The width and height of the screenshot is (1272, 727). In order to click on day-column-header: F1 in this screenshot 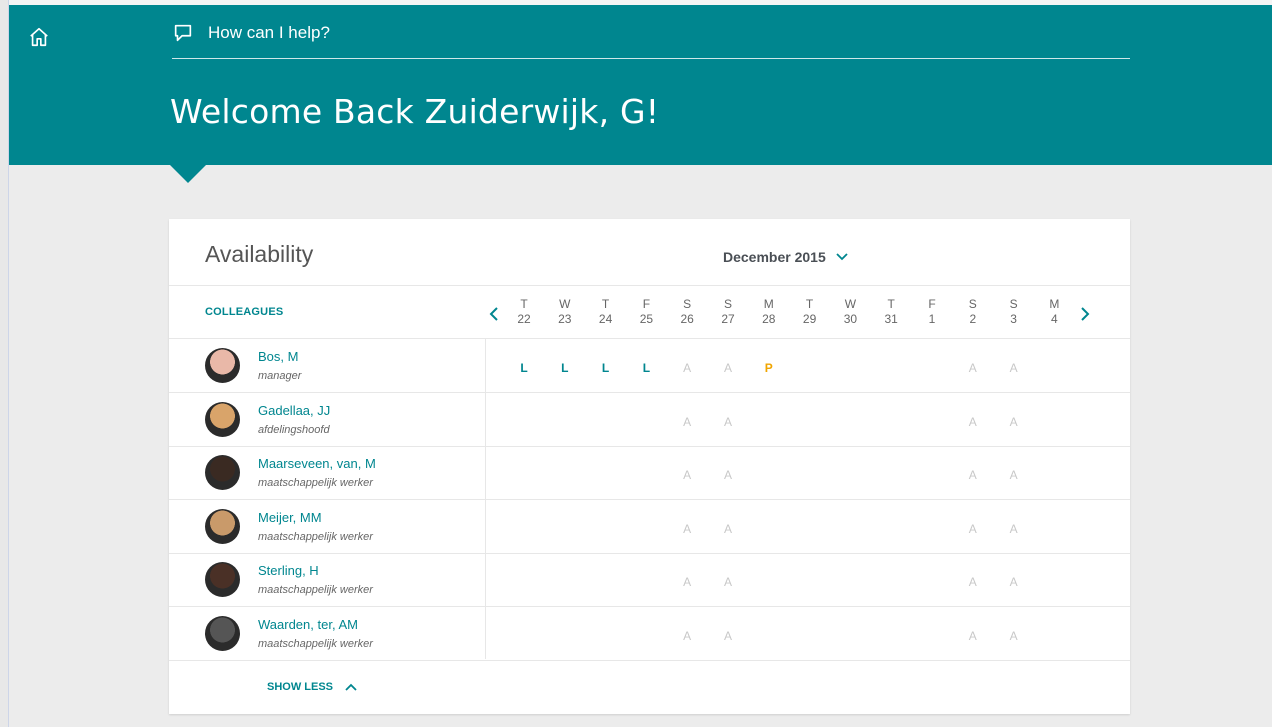, I will do `click(932, 312)`.